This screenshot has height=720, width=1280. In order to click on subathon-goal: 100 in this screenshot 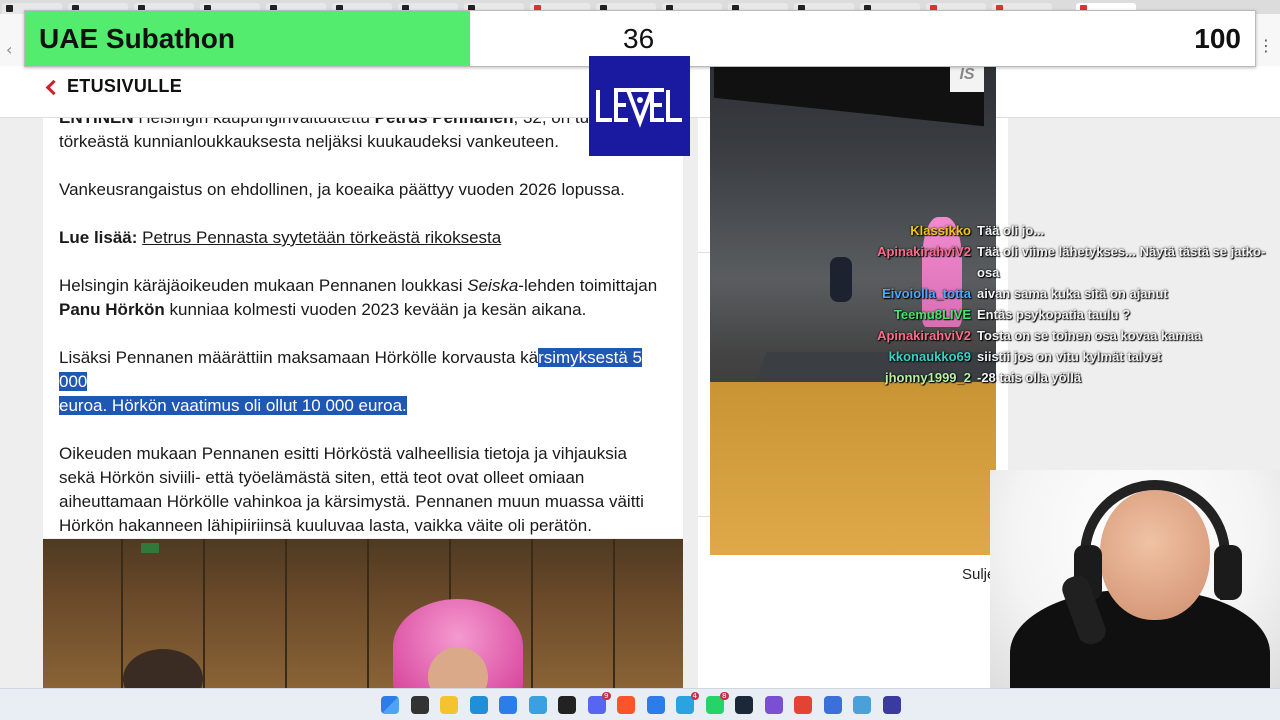, I will do `click(1217, 38)`.